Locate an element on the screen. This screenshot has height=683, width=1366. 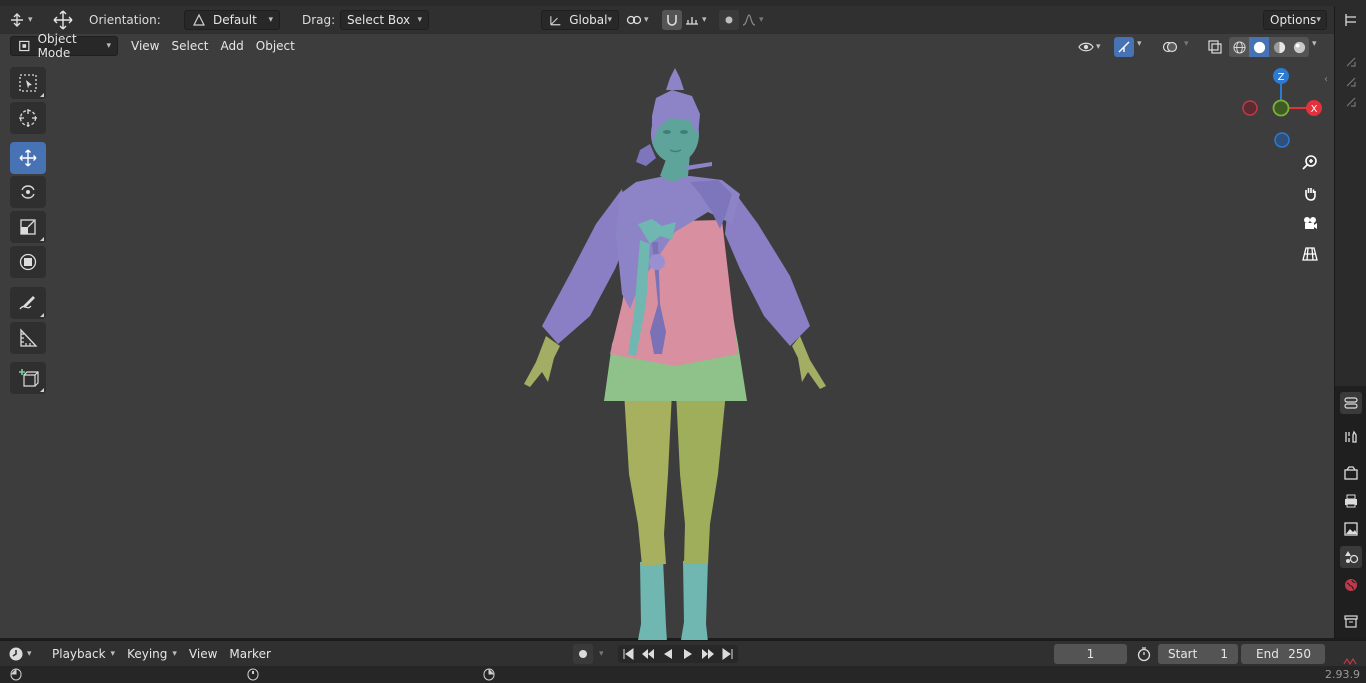
select-box-icon is located at coordinates (28, 83).